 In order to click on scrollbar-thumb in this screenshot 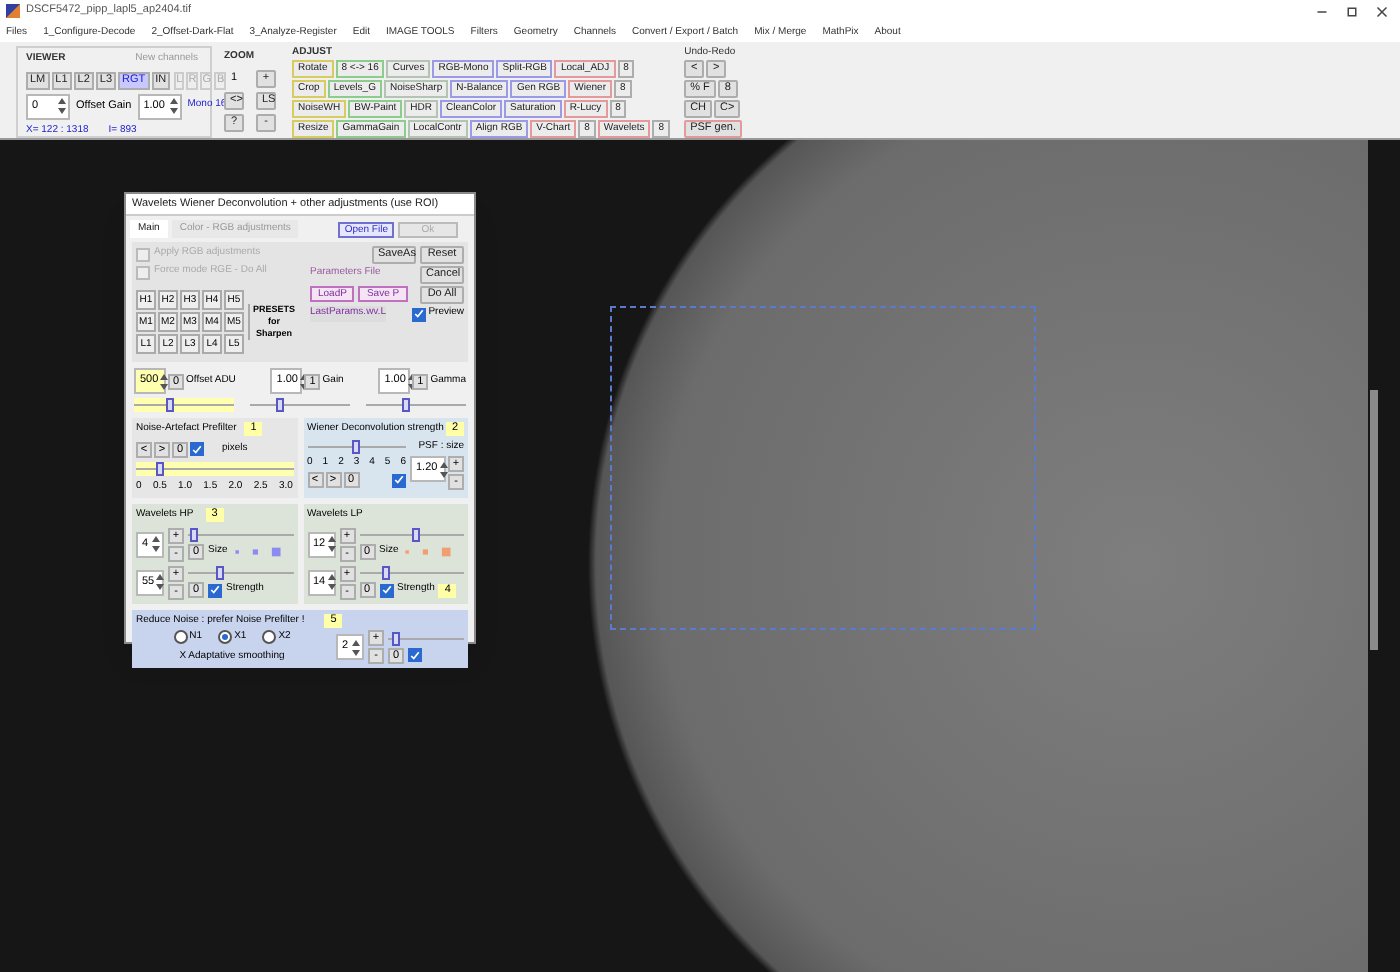, I will do `click(1374, 520)`.